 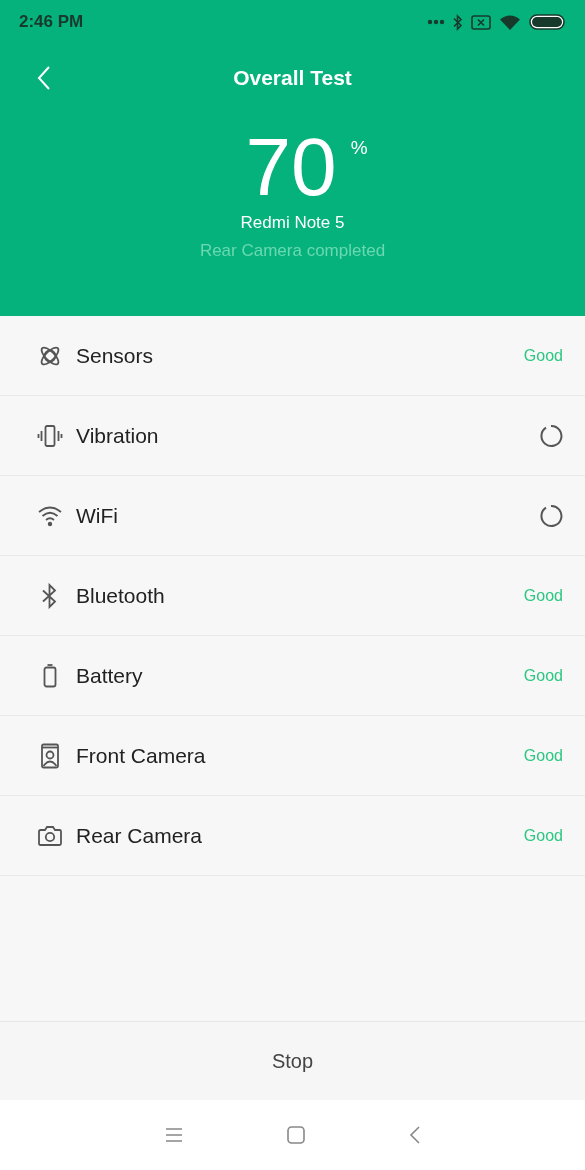 What do you see at coordinates (292, 78) in the screenshot?
I see `page-title: Overall Test` at bounding box center [292, 78].